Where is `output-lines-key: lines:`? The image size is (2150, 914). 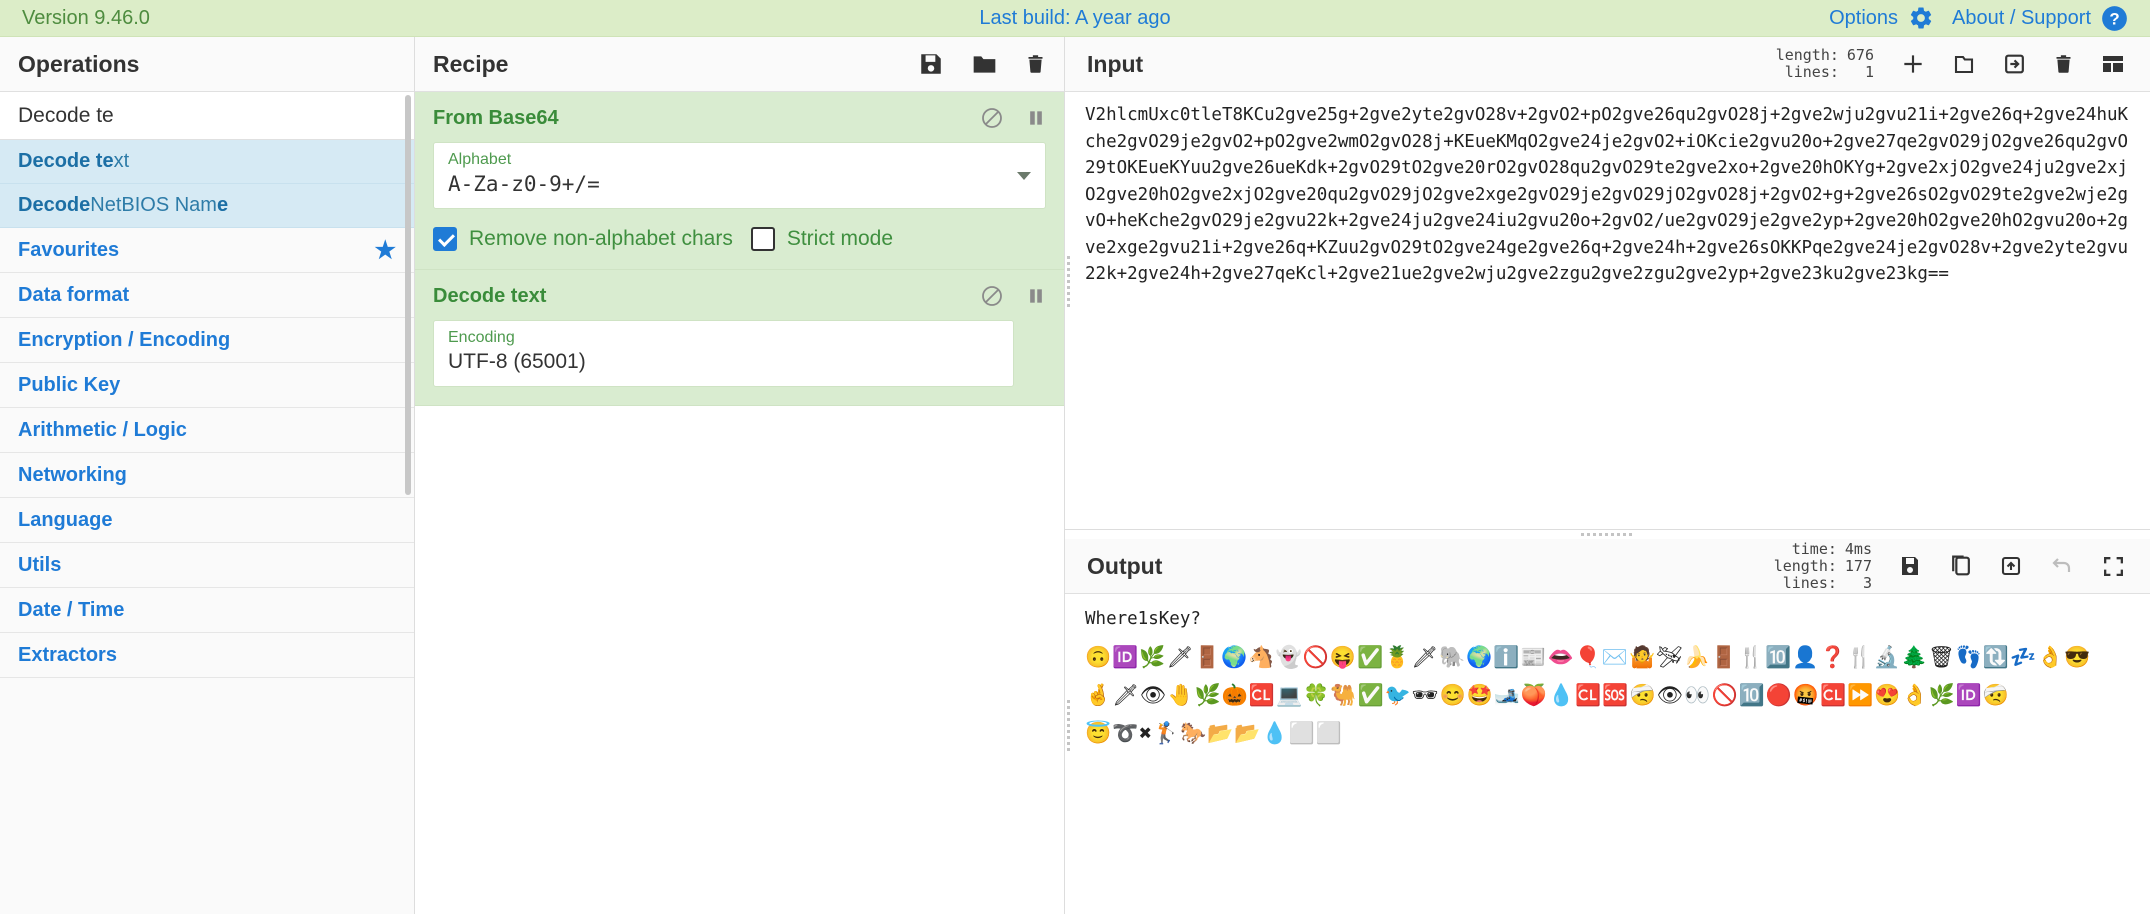
output-lines-key: lines: is located at coordinates (1809, 582).